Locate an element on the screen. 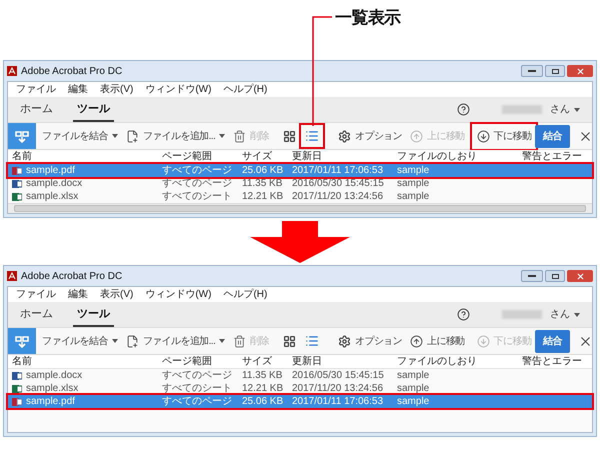 Image resolution: width=600 pixels, height=468 pixels. callout-label: 一覧表示 is located at coordinates (367, 18).